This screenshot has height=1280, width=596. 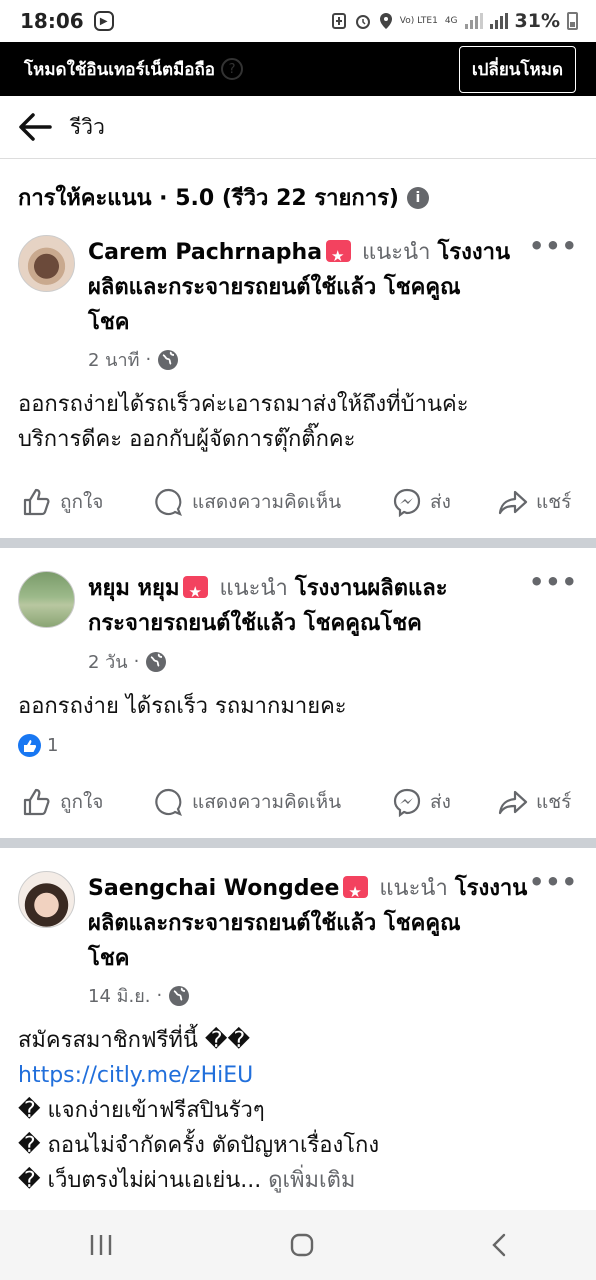 I want to click on review-text: ออกรถง่าย ได้รถเร็ว รถมากมายคะ, so click(x=298, y=706).